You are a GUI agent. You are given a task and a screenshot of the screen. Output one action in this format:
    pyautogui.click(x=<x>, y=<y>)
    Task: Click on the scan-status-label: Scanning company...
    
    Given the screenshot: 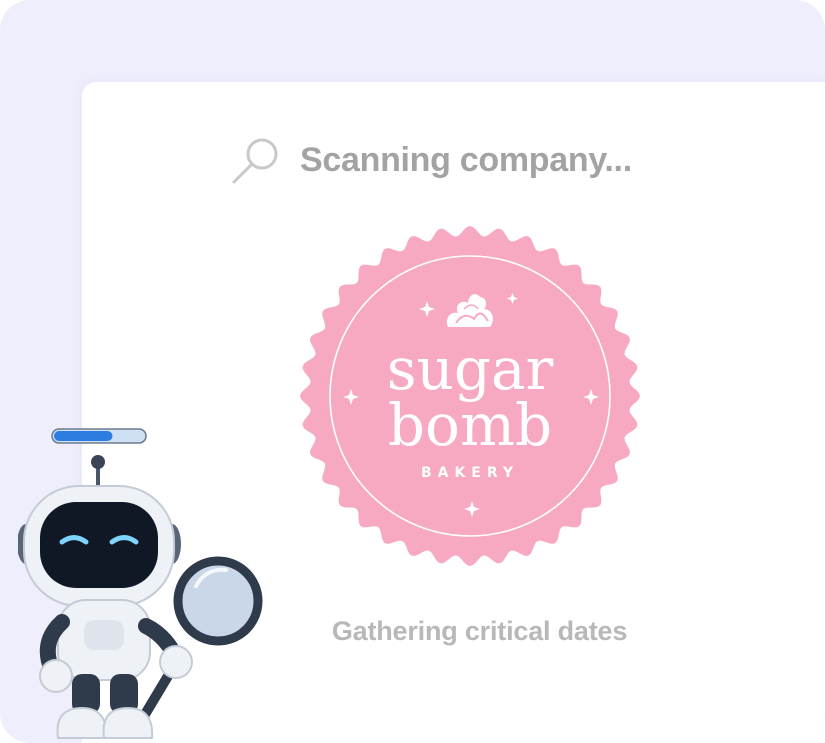 What is the action you would take?
    pyautogui.click(x=466, y=159)
    